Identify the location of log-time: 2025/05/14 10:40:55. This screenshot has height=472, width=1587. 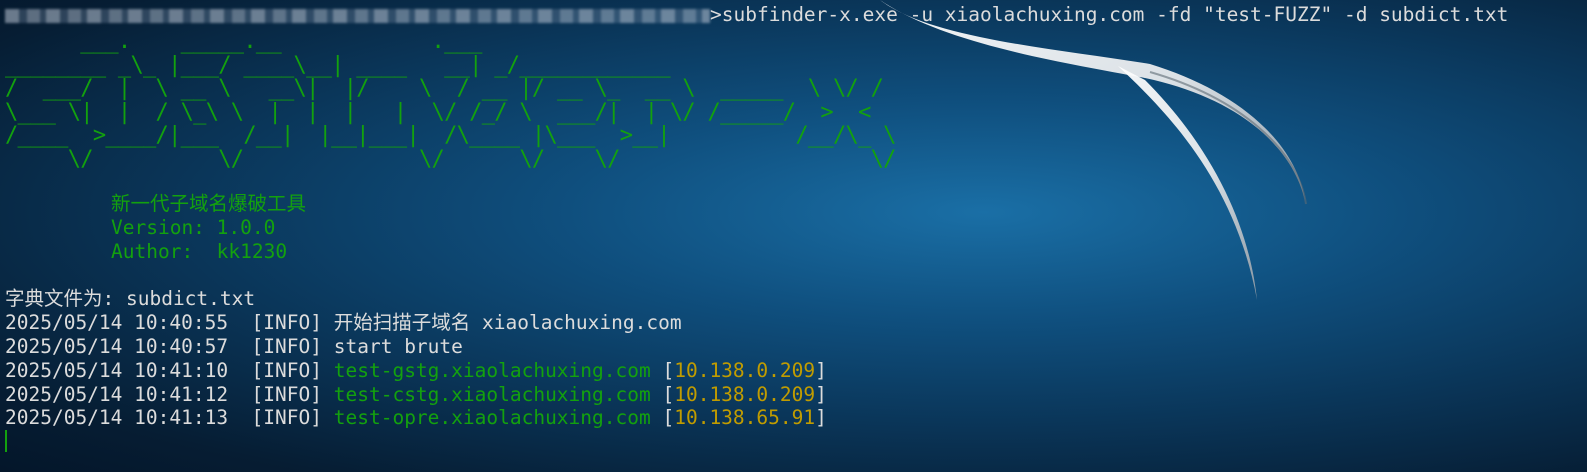
(117, 322).